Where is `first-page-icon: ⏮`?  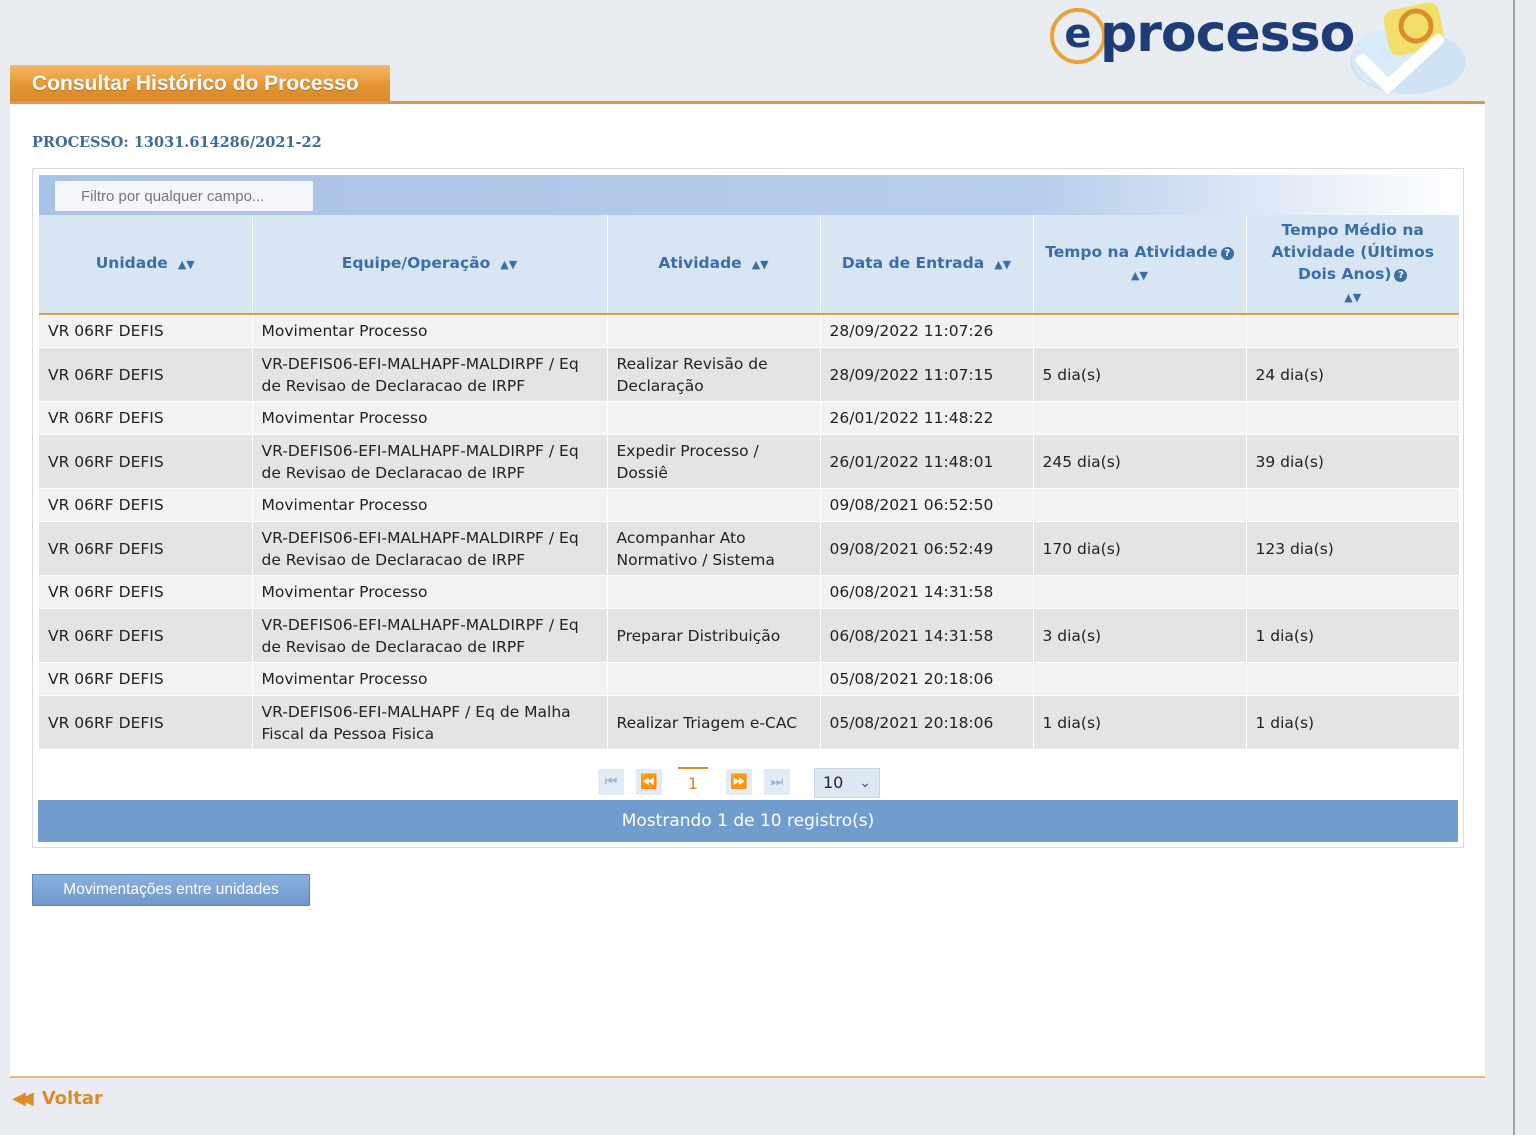
first-page-icon: ⏮ is located at coordinates (611, 782).